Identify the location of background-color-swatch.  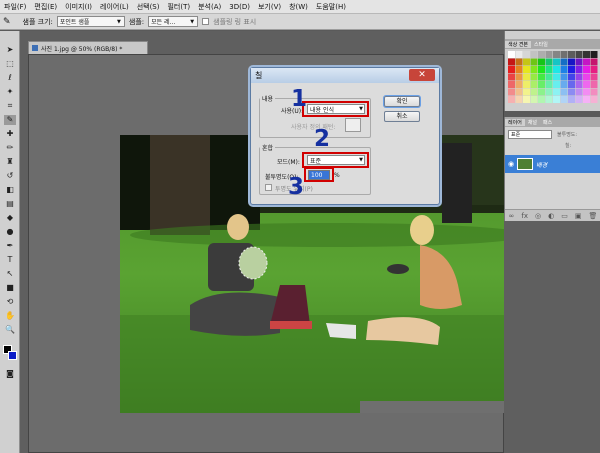
(12, 355).